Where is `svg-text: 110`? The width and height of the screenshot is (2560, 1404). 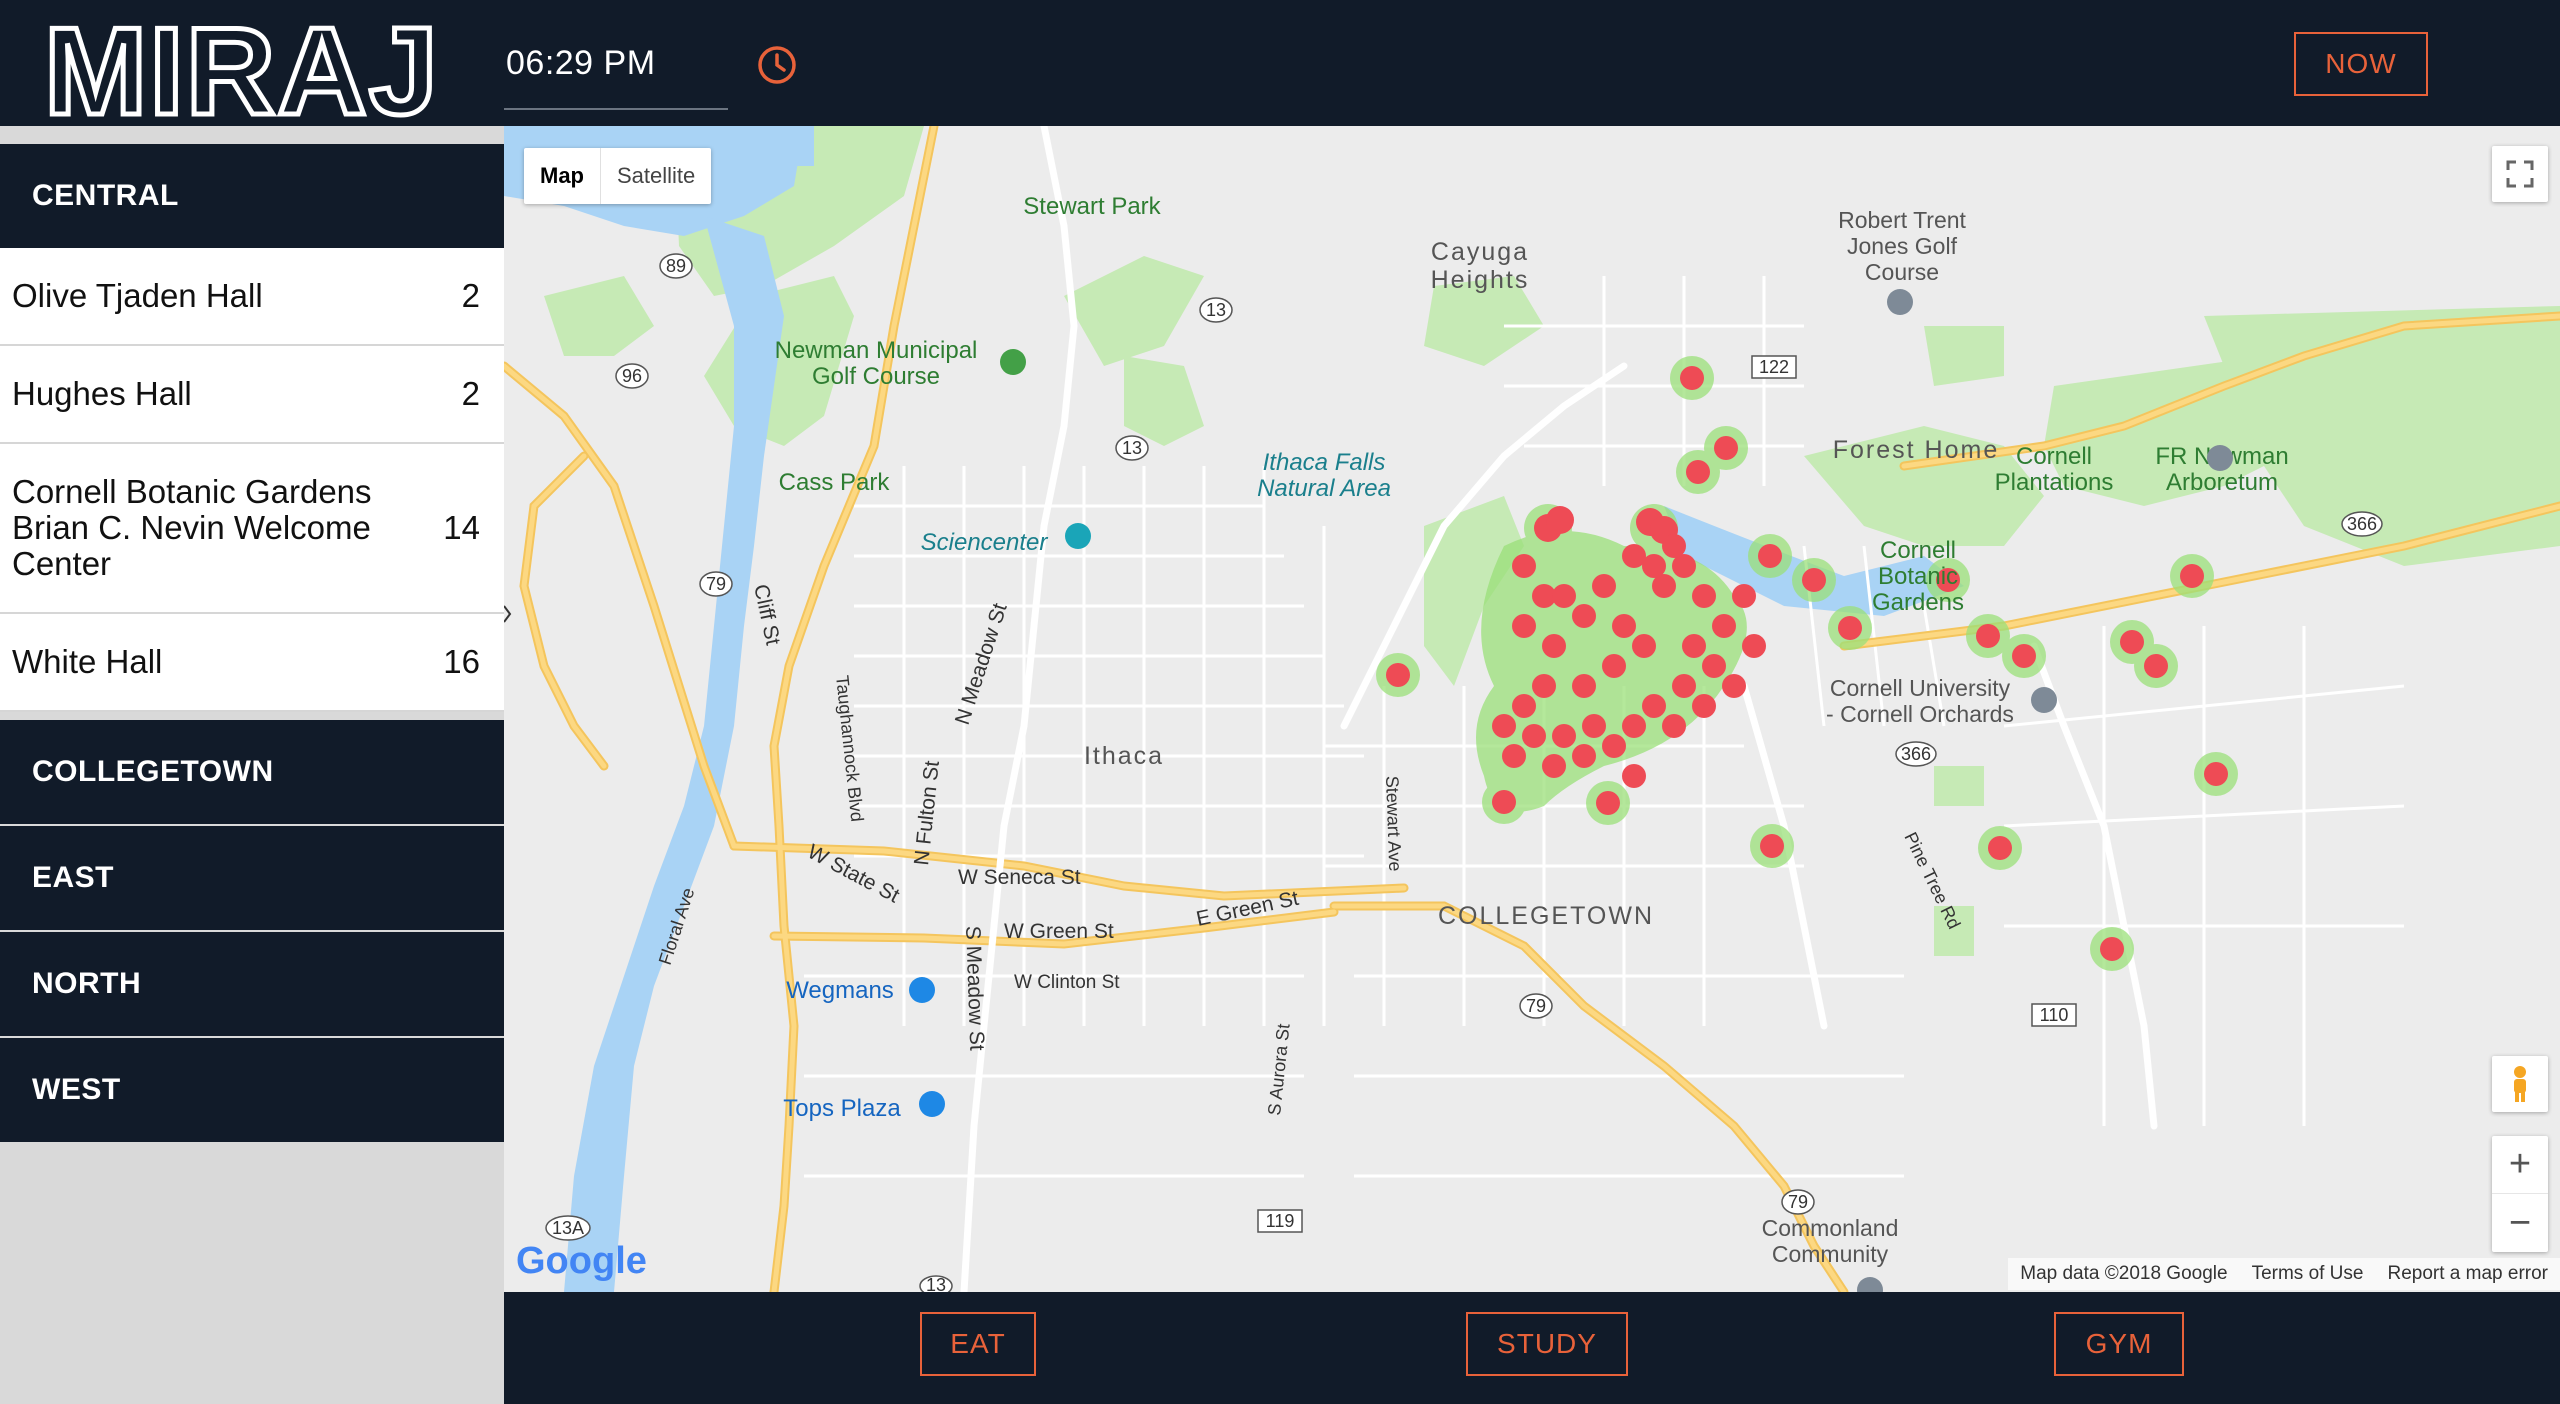
svg-text: 110 is located at coordinates (2054, 1015).